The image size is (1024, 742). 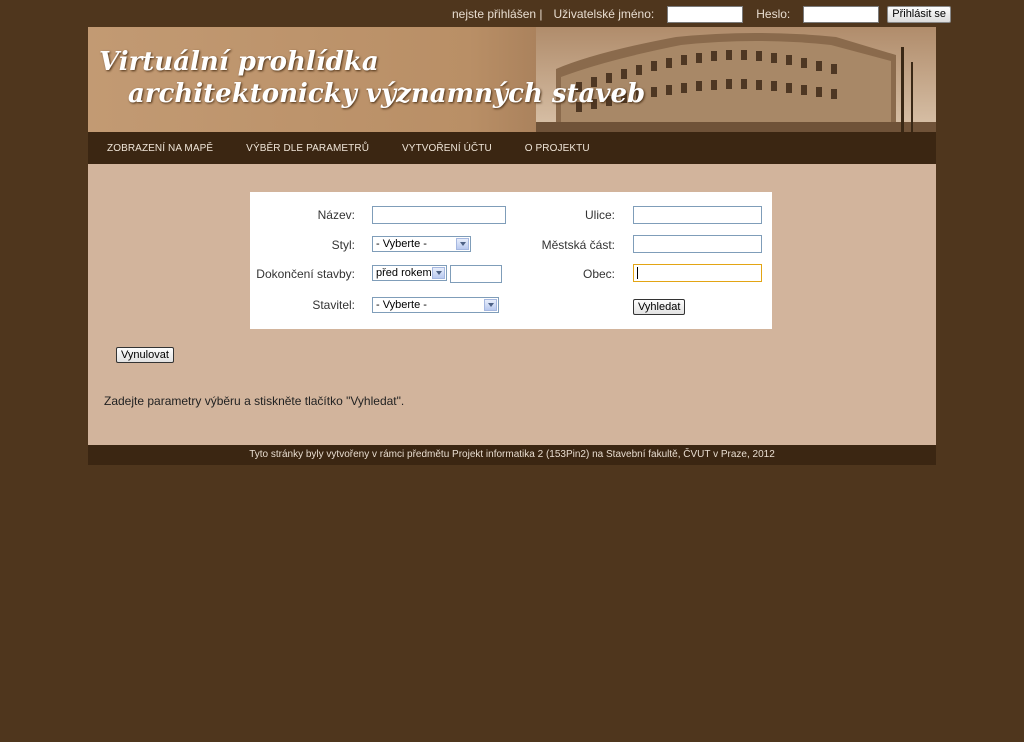 I want to click on reset-button: Vynulovat, so click(x=145, y=355).